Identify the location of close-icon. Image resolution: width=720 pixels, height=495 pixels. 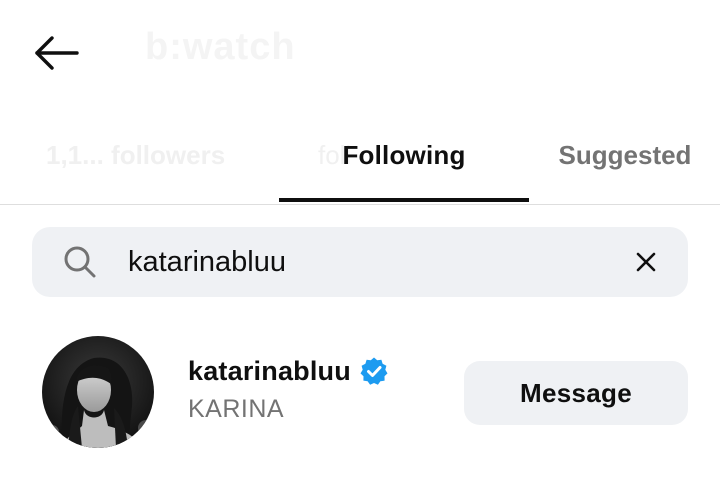
(646, 262).